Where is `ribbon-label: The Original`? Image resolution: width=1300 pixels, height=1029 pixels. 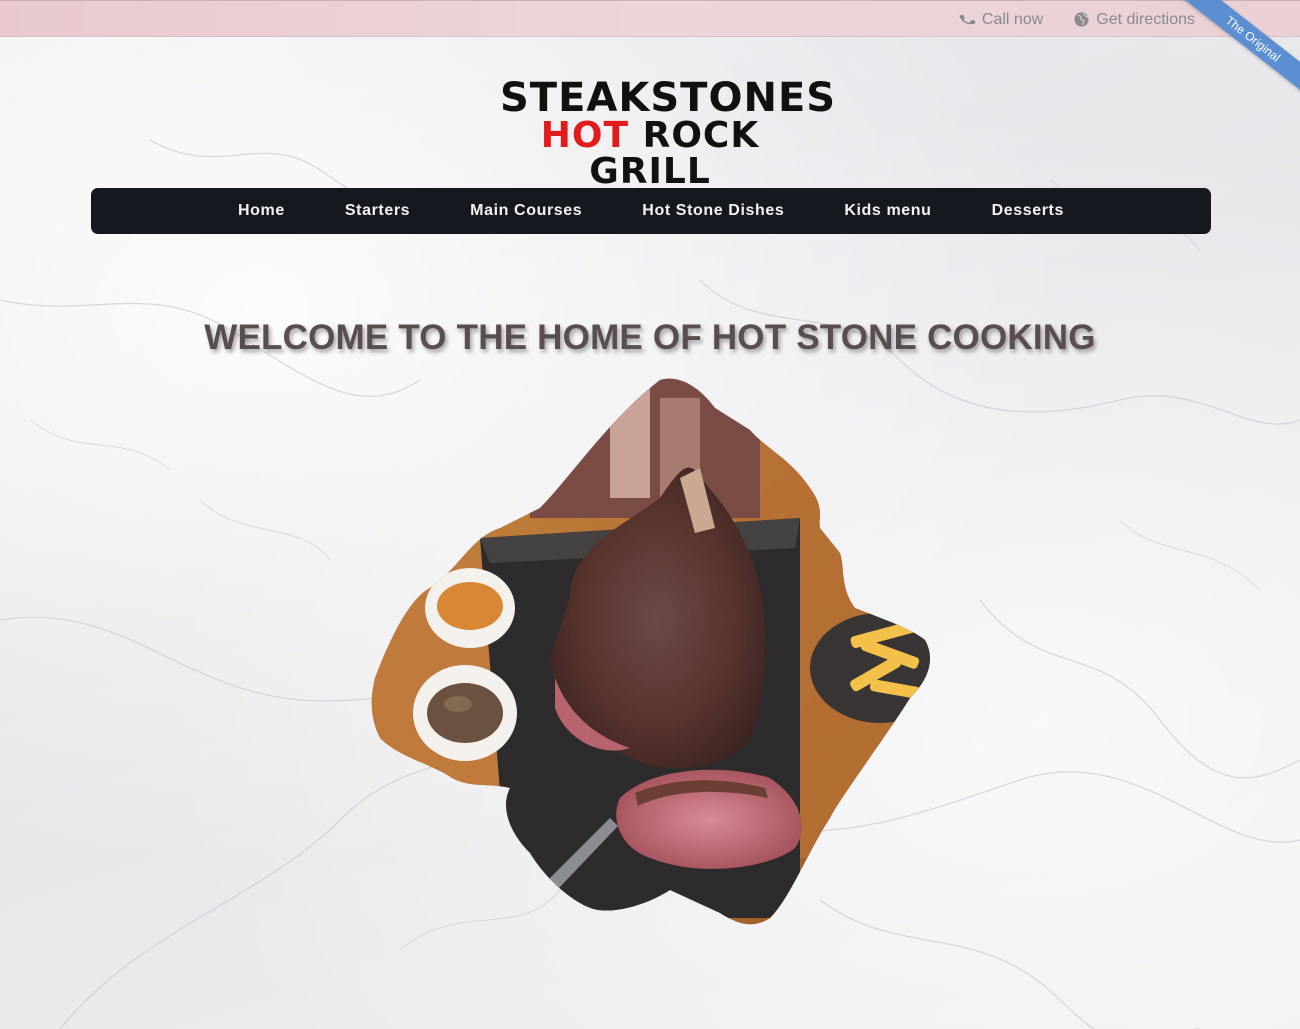 ribbon-label: The Original is located at coordinates (1240, 50).